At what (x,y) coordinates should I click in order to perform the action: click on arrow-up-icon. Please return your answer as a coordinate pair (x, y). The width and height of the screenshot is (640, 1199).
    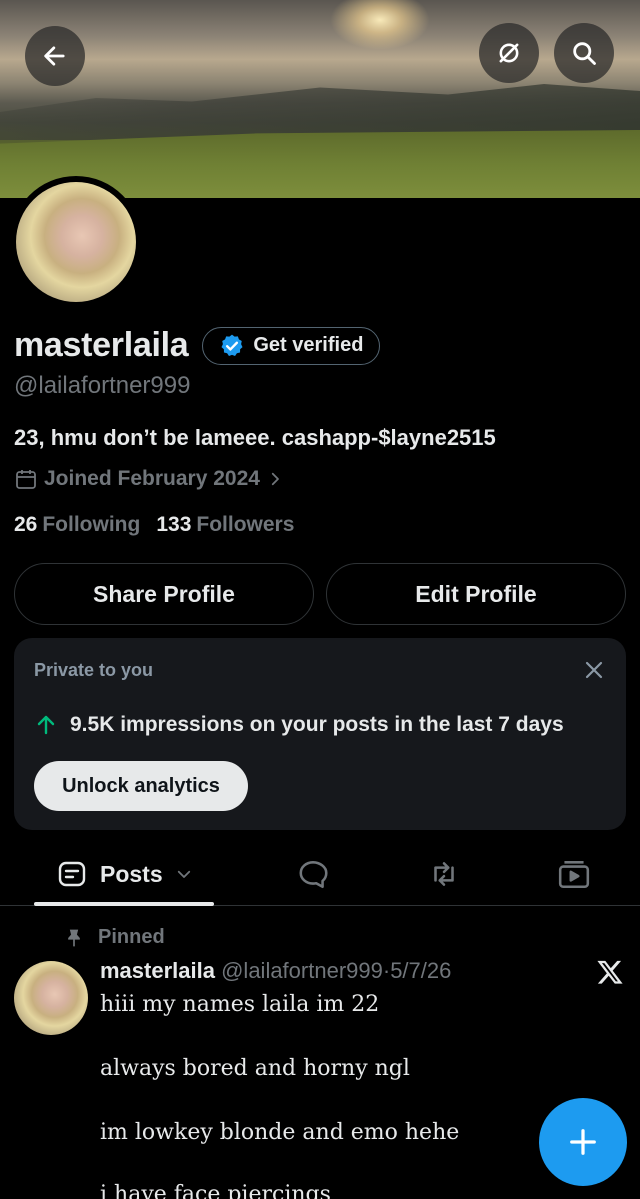
    Looking at the image, I should click on (46, 725).